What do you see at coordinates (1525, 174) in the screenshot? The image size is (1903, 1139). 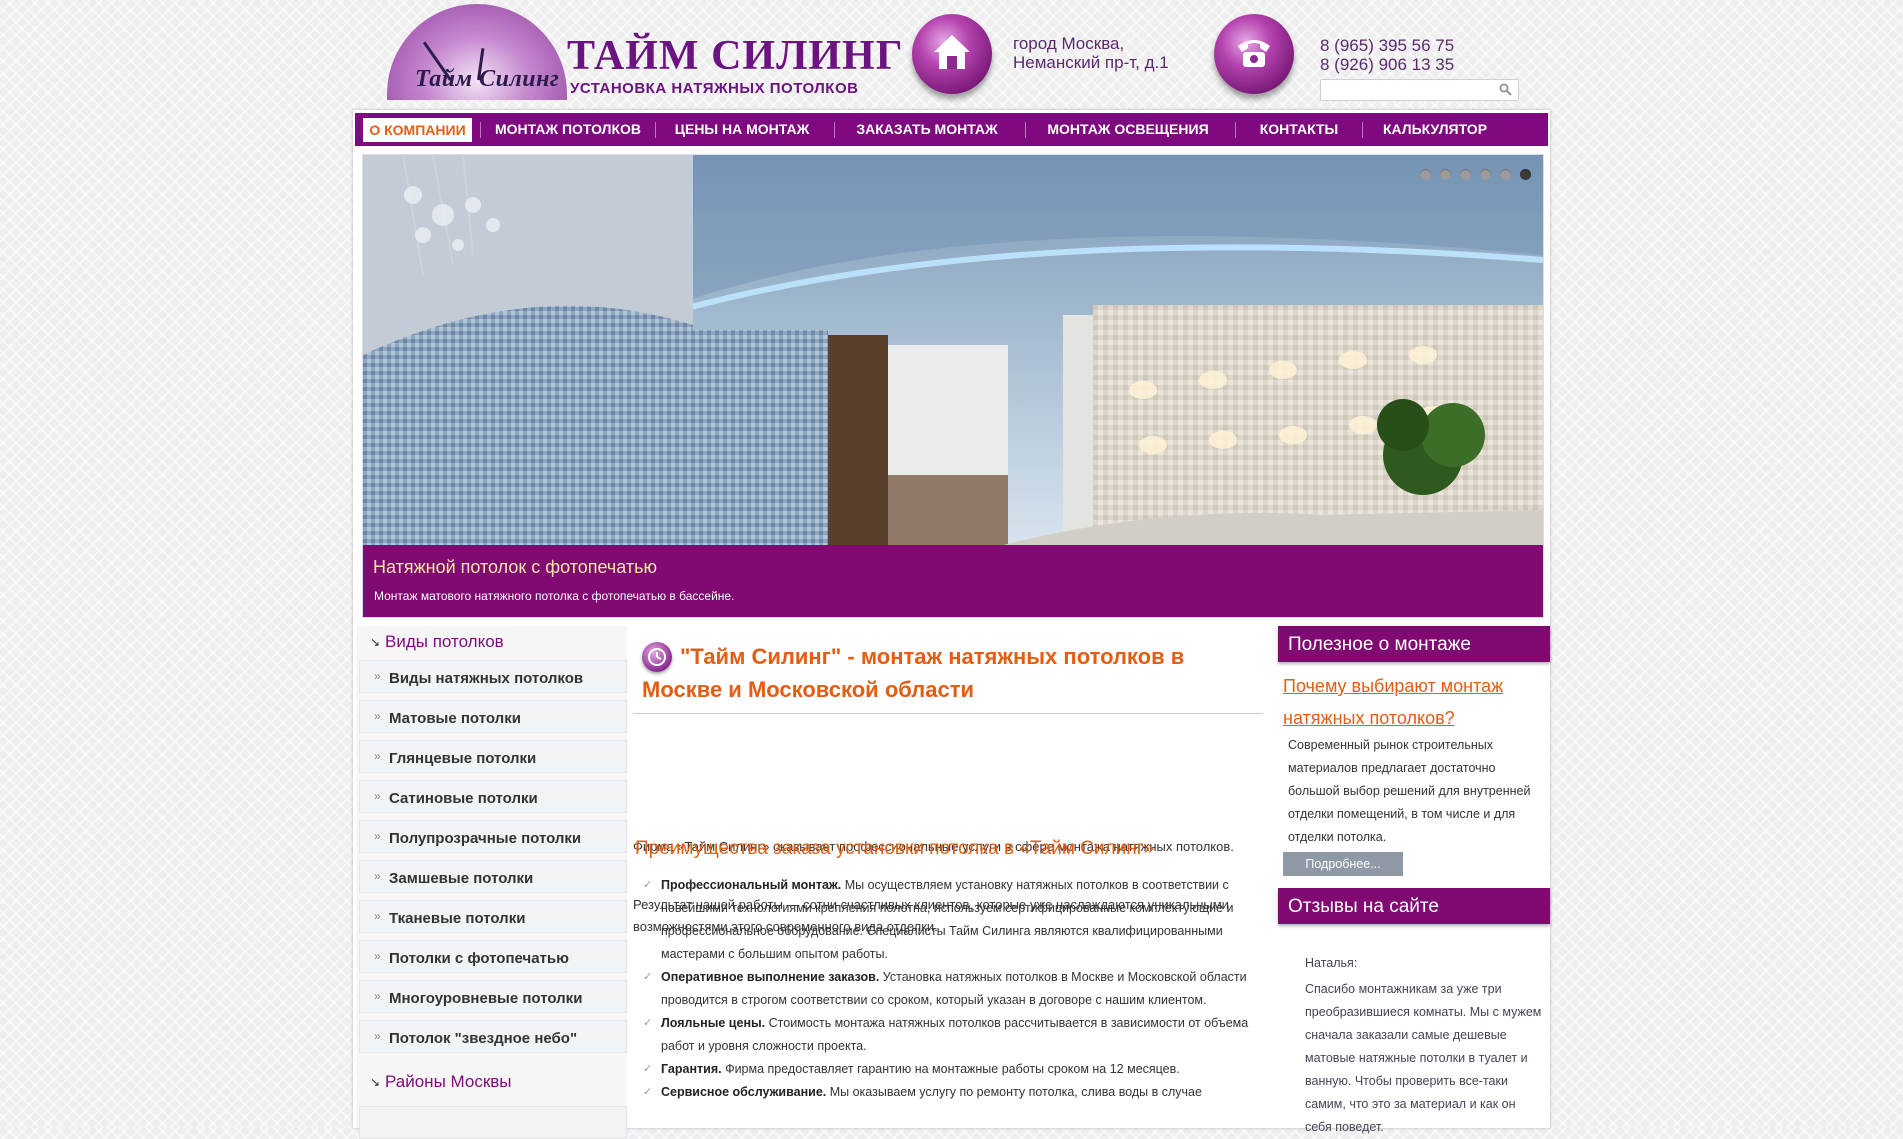 I see `slider-dot-active` at bounding box center [1525, 174].